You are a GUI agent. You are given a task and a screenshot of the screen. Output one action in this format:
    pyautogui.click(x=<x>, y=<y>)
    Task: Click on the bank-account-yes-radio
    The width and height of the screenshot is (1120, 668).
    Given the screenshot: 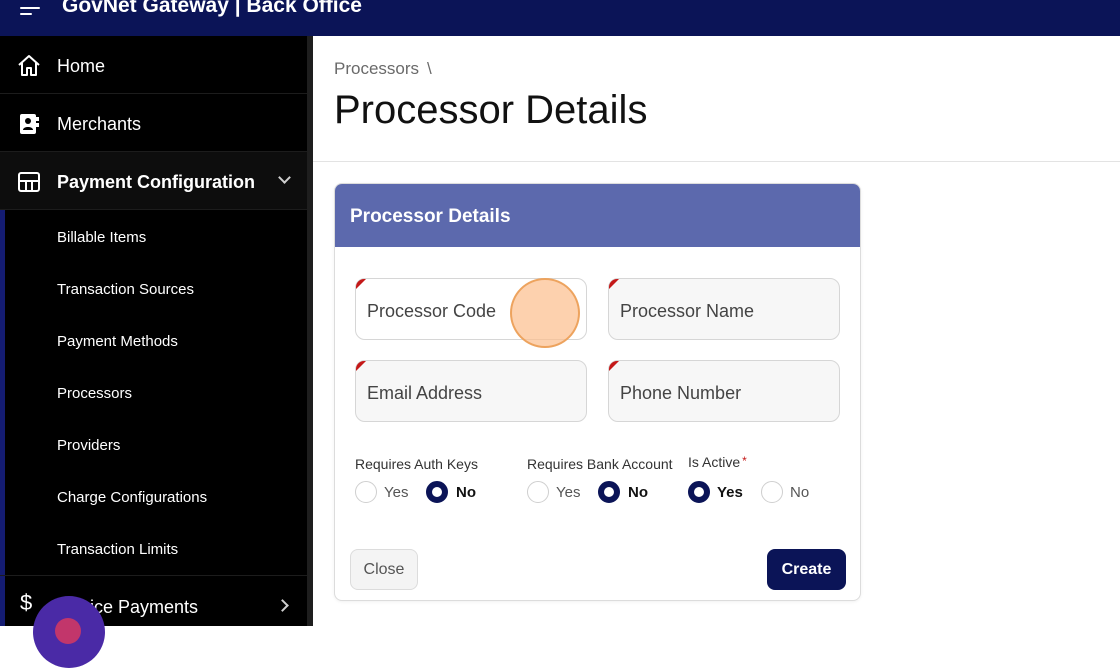 What is the action you would take?
    pyautogui.click(x=538, y=492)
    